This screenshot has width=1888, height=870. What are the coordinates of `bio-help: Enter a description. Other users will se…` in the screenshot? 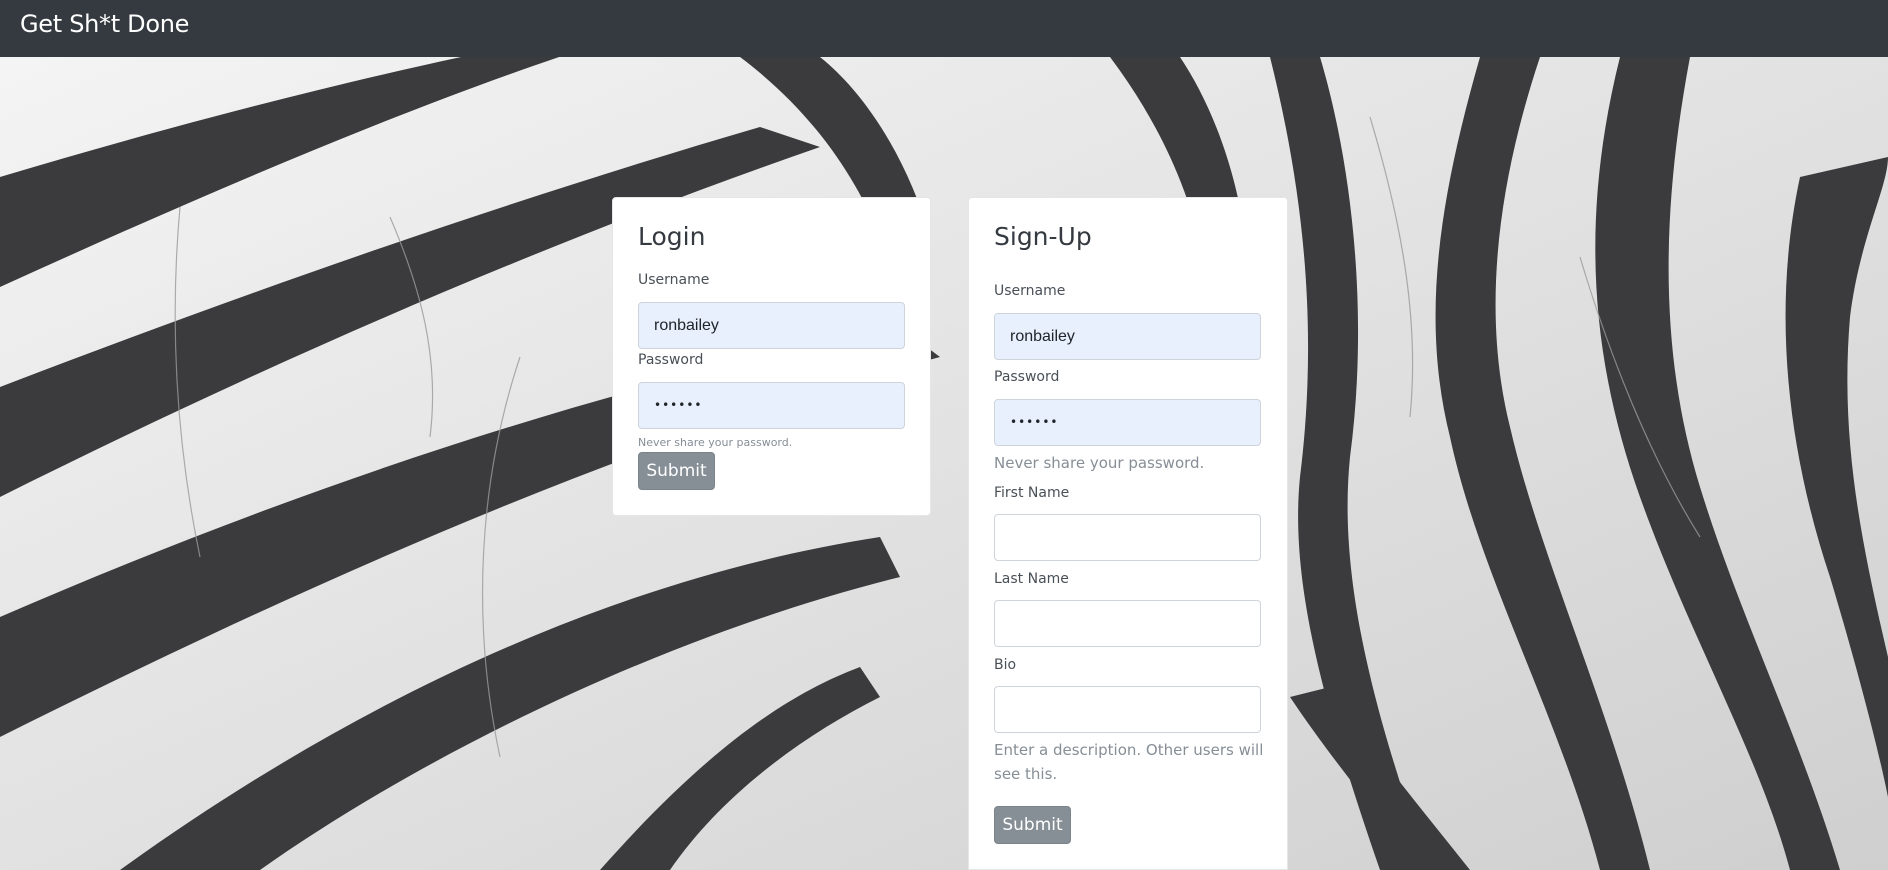 It's located at (1129, 762).